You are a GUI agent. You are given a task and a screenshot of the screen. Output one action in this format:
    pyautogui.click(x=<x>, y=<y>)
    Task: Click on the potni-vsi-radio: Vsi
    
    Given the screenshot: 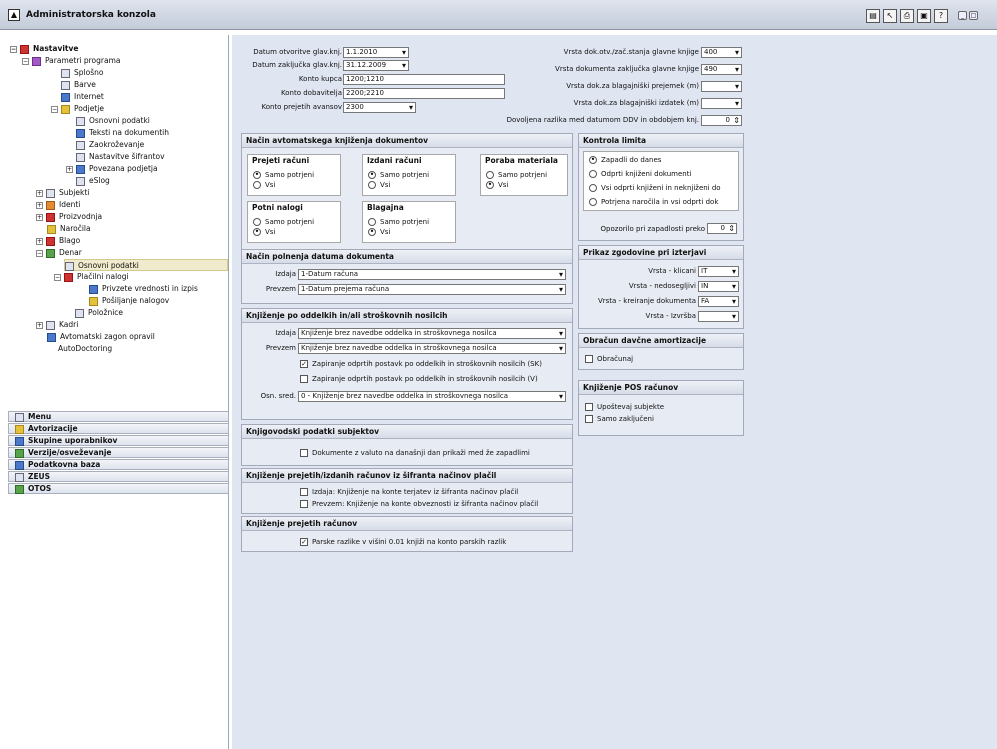 What is the action you would take?
    pyautogui.click(x=264, y=232)
    